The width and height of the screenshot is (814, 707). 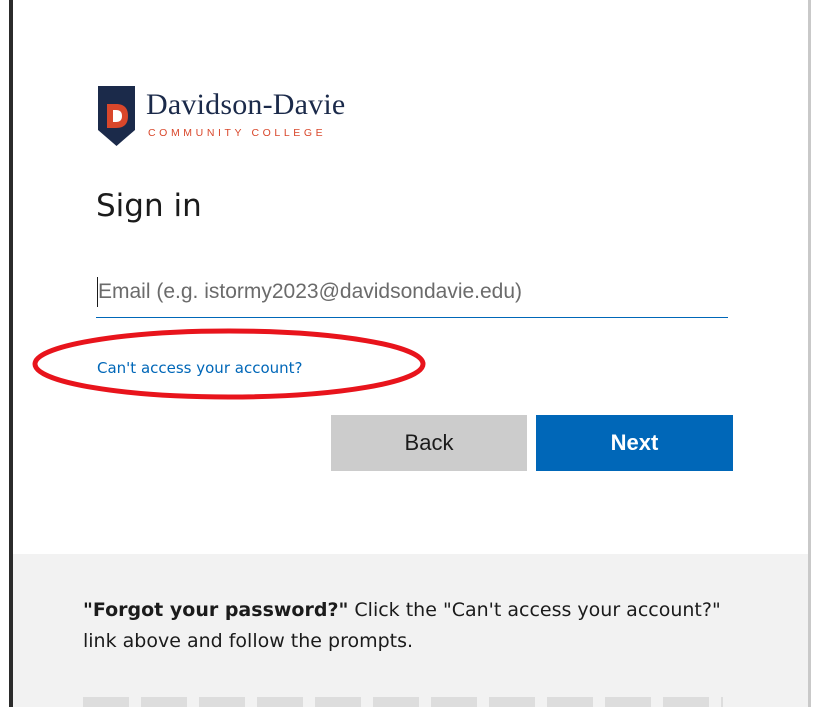 I want to click on cant-access-account-link: Can't access your account?, so click(x=199, y=368).